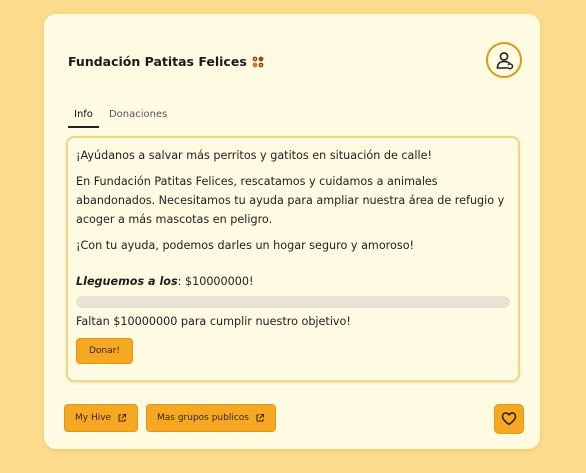  I want to click on favorite-button, so click(509, 419).